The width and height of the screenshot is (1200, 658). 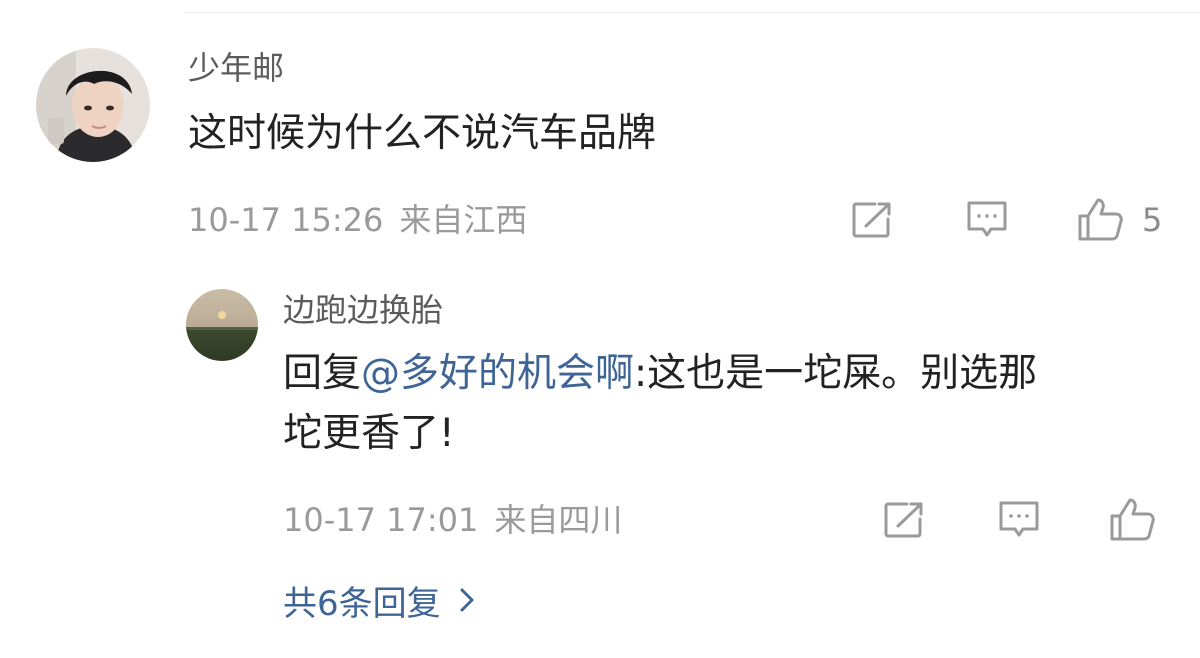 What do you see at coordinates (322, 373) in the screenshot?
I see `reply-prefix: 回复` at bounding box center [322, 373].